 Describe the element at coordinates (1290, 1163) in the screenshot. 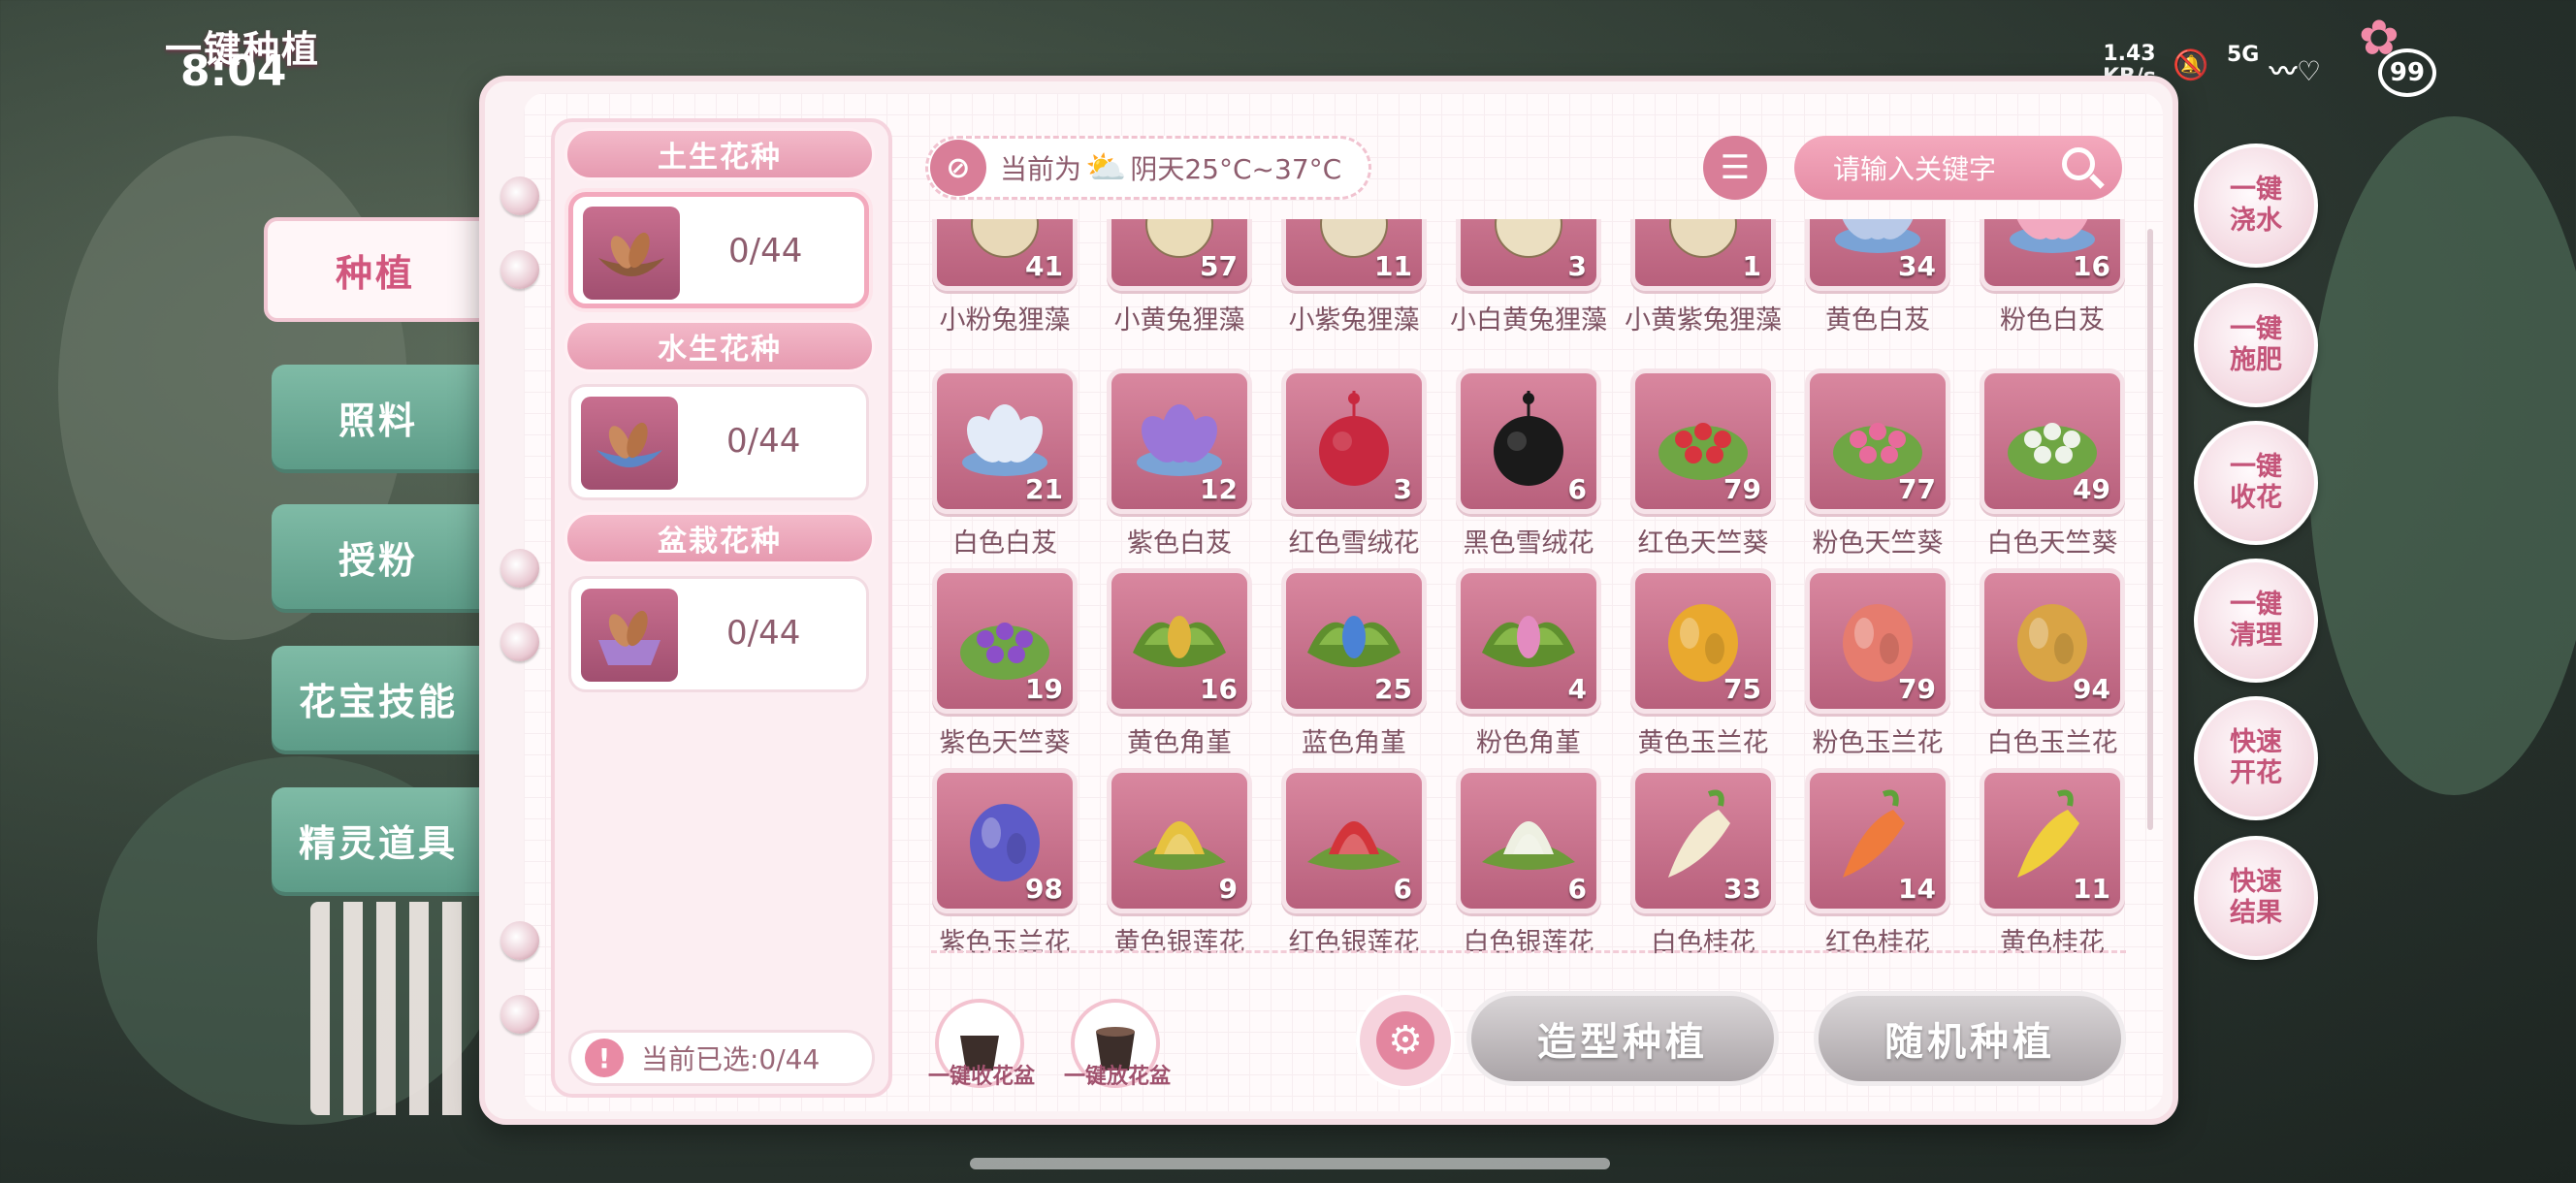

I see `home-indicator` at that location.